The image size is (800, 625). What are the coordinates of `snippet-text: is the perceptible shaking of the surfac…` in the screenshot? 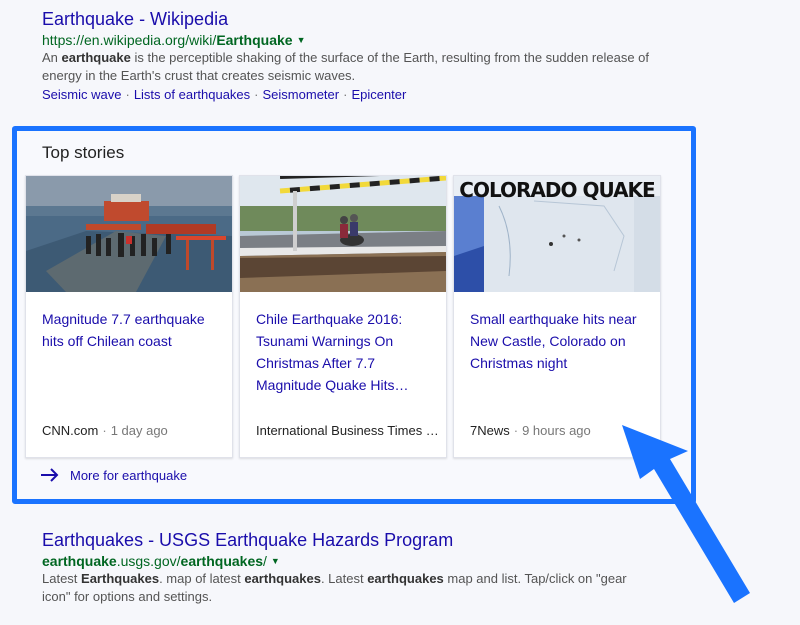 It's located at (346, 66).